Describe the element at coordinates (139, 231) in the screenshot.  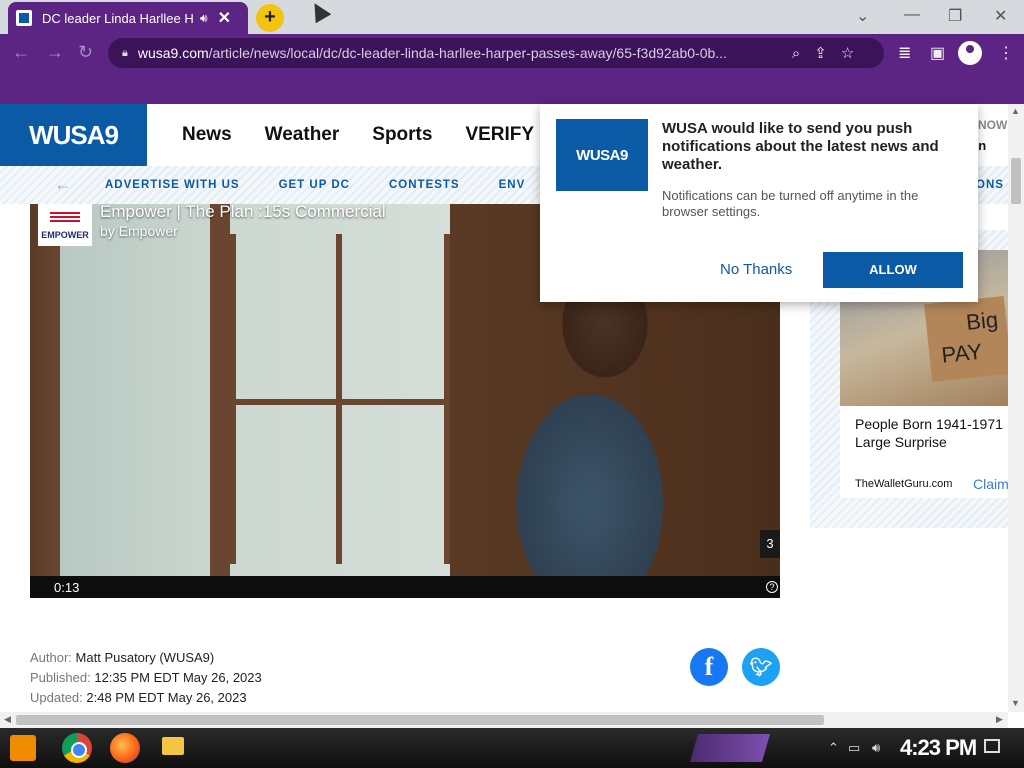
I see `video-byline: by Empower` at that location.